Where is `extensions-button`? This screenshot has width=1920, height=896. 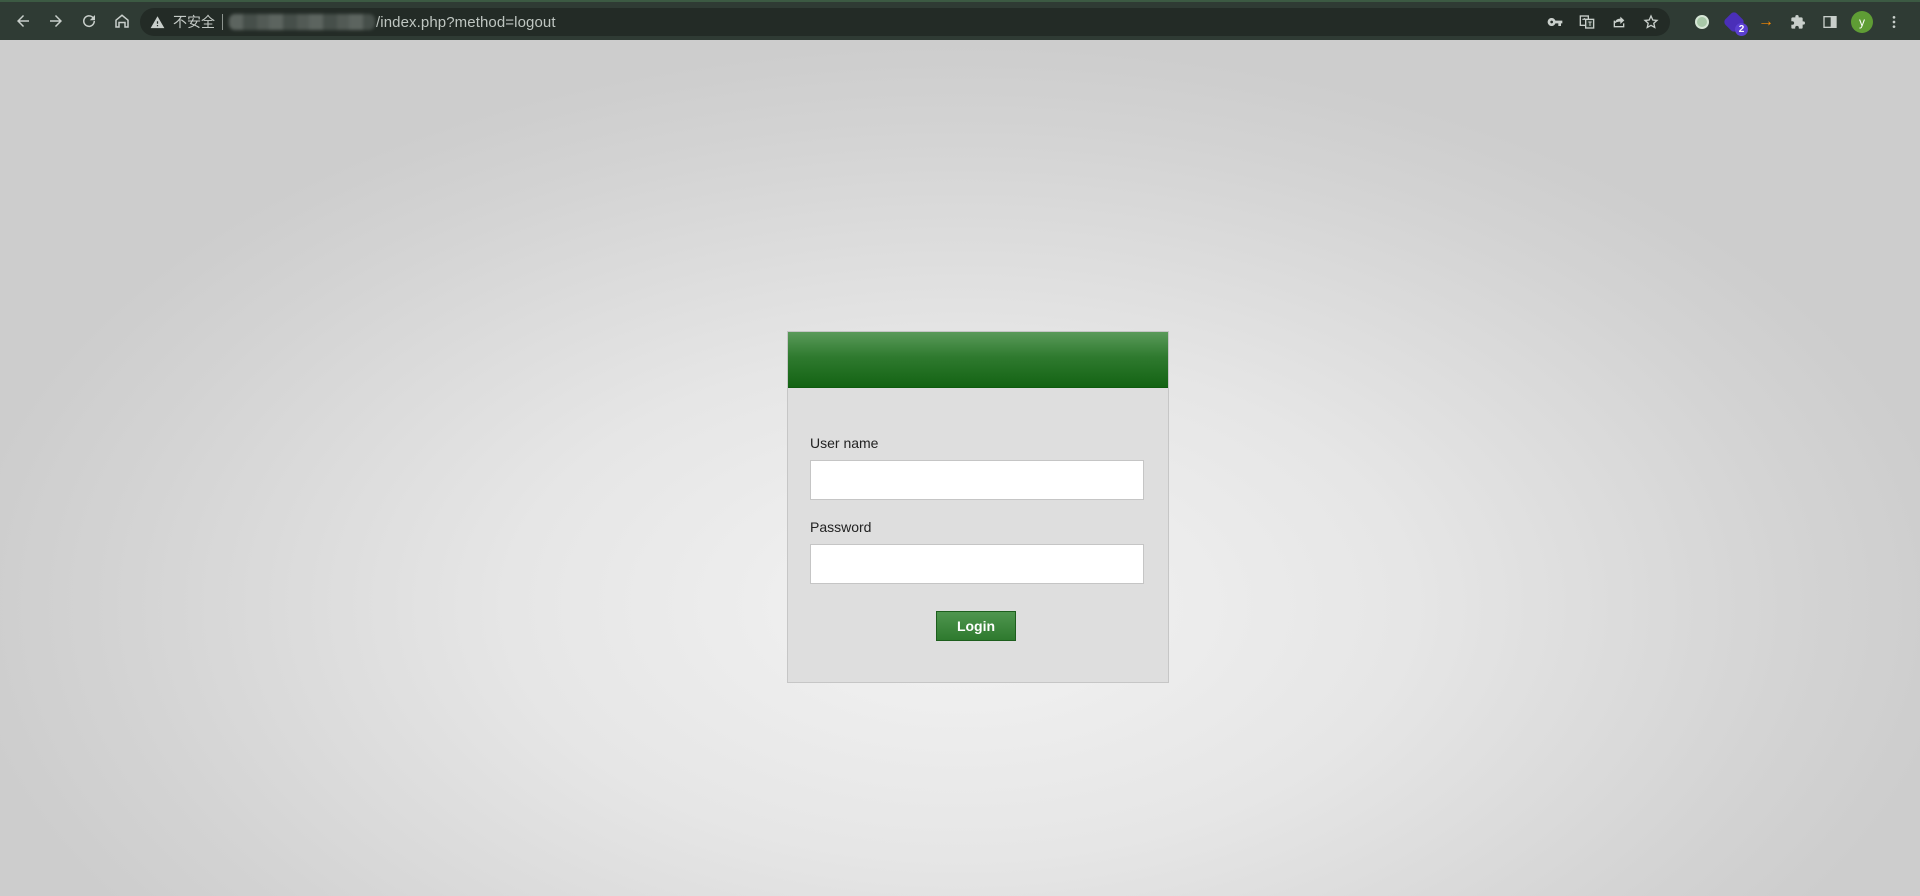
extensions-button is located at coordinates (1798, 22).